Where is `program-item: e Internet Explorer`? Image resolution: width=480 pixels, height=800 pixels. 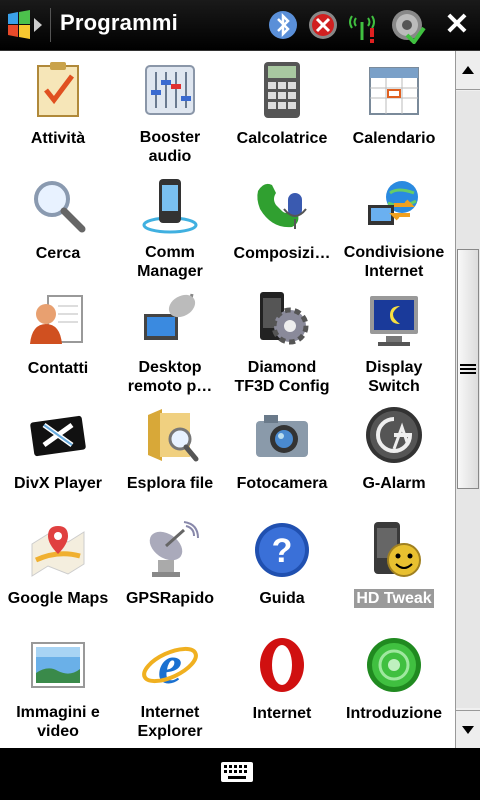
program-item: e Internet Explorer is located at coordinates (170, 683).